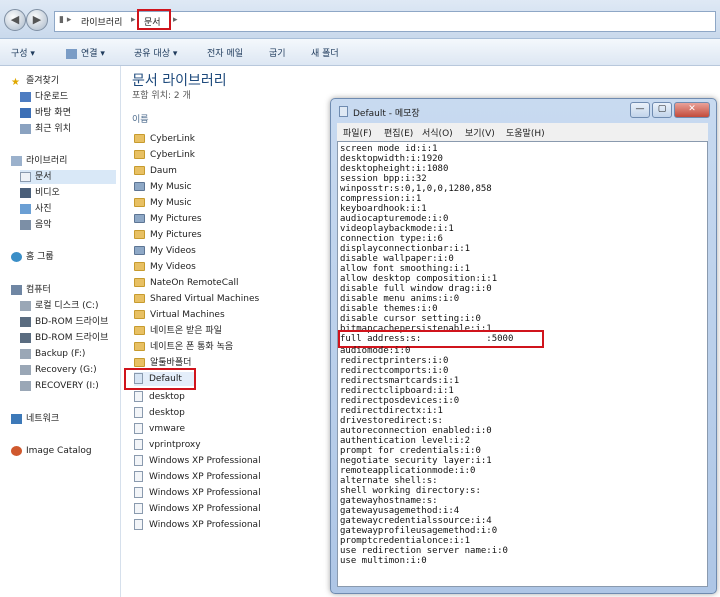  I want to click on text-line: disable menu anims:i:0, so click(400, 299).